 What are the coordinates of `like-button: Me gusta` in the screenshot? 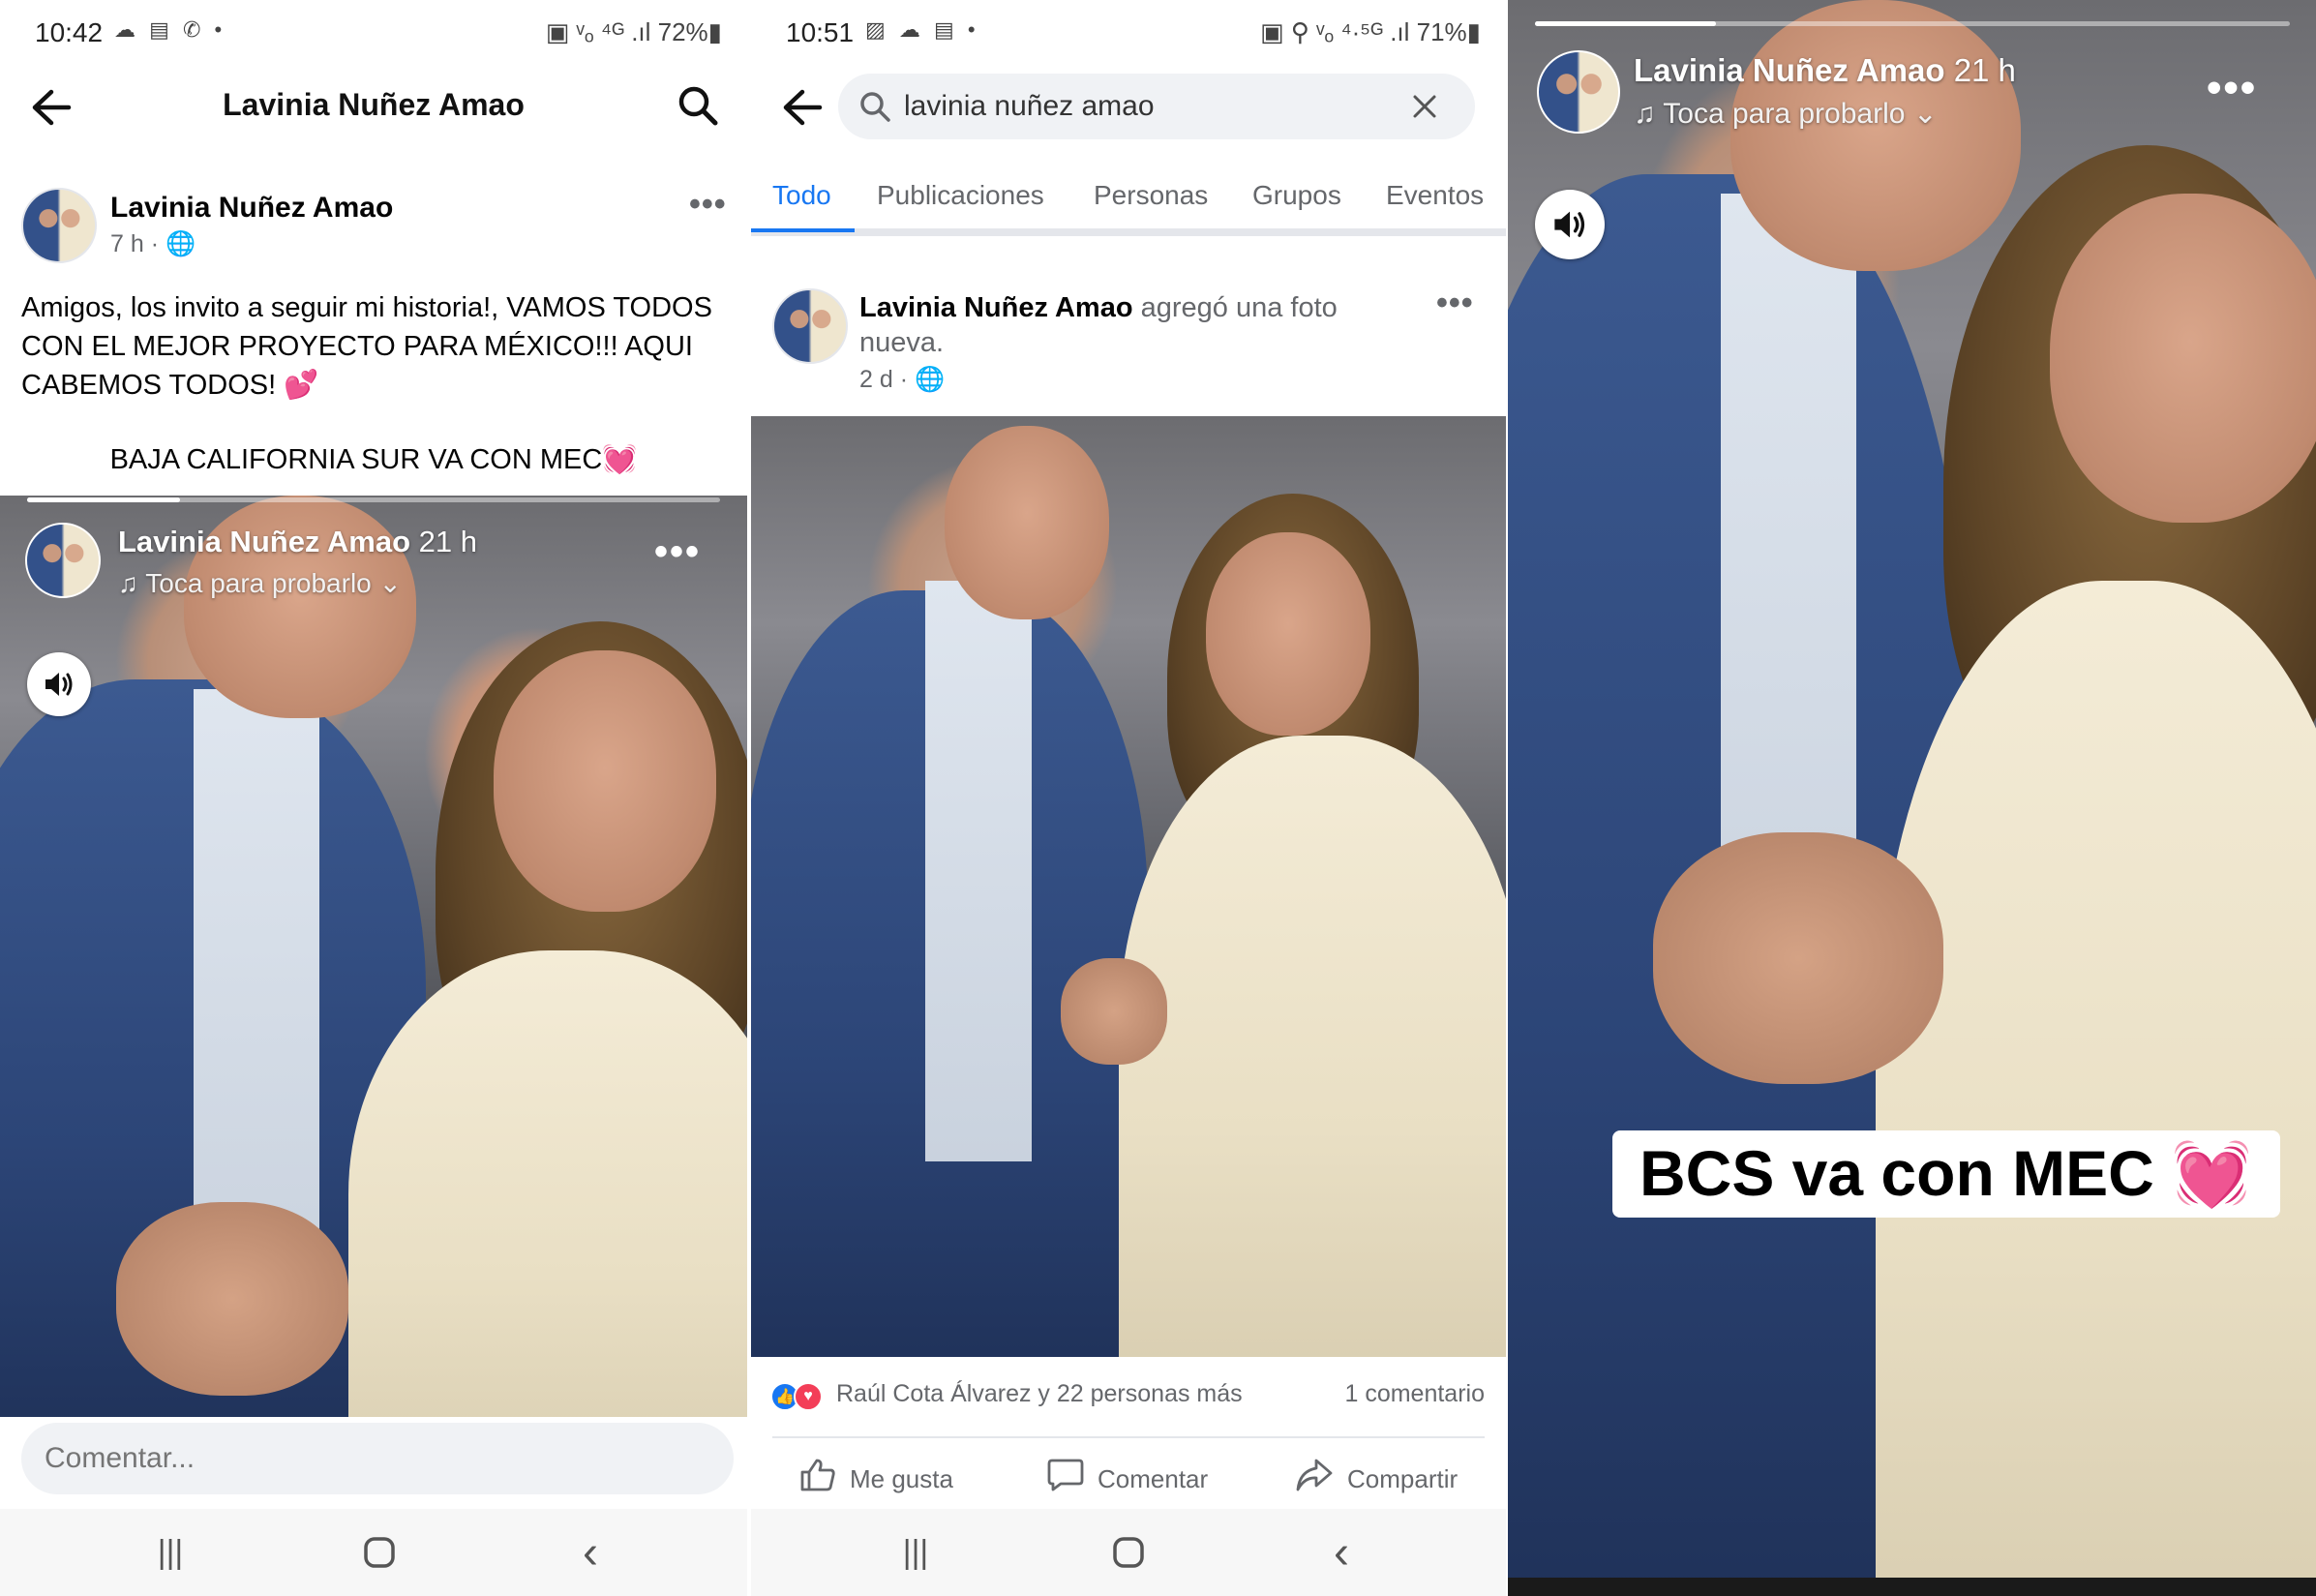 It's located at (876, 1479).